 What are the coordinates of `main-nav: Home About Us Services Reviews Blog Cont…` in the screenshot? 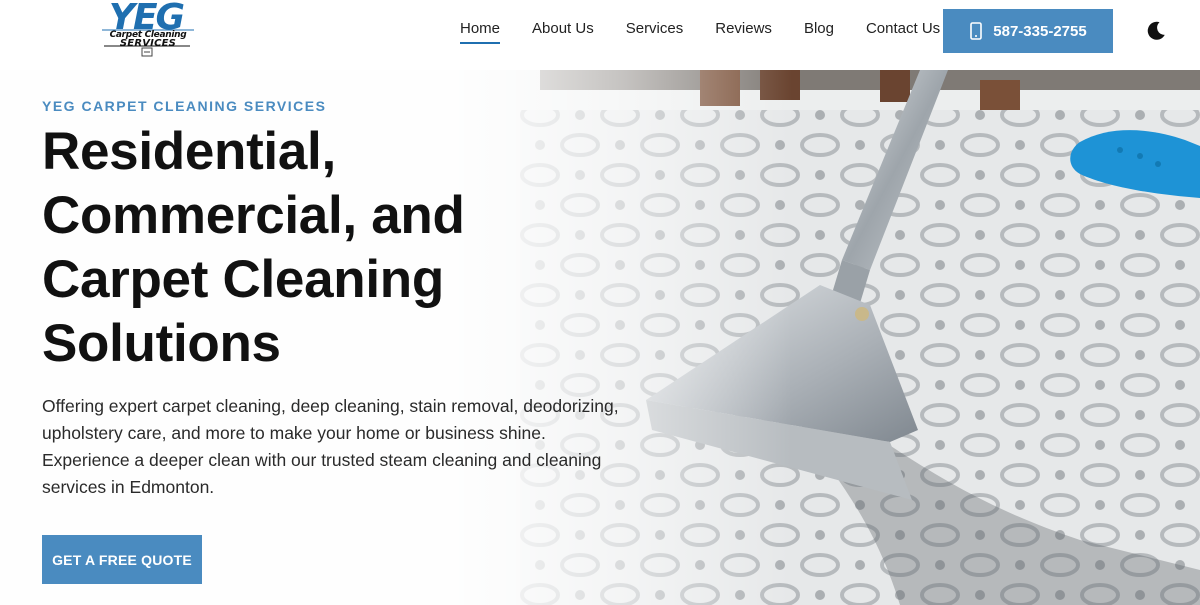 It's located at (716, 31).